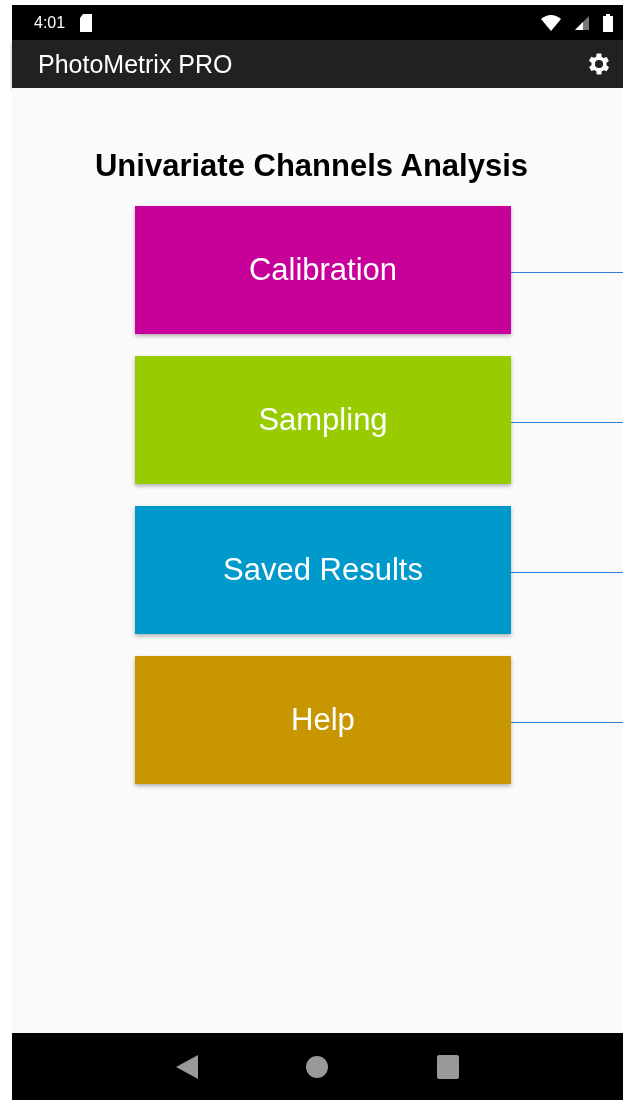 The height and width of the screenshot is (1100, 623). I want to click on back-icon, so click(187, 1066).